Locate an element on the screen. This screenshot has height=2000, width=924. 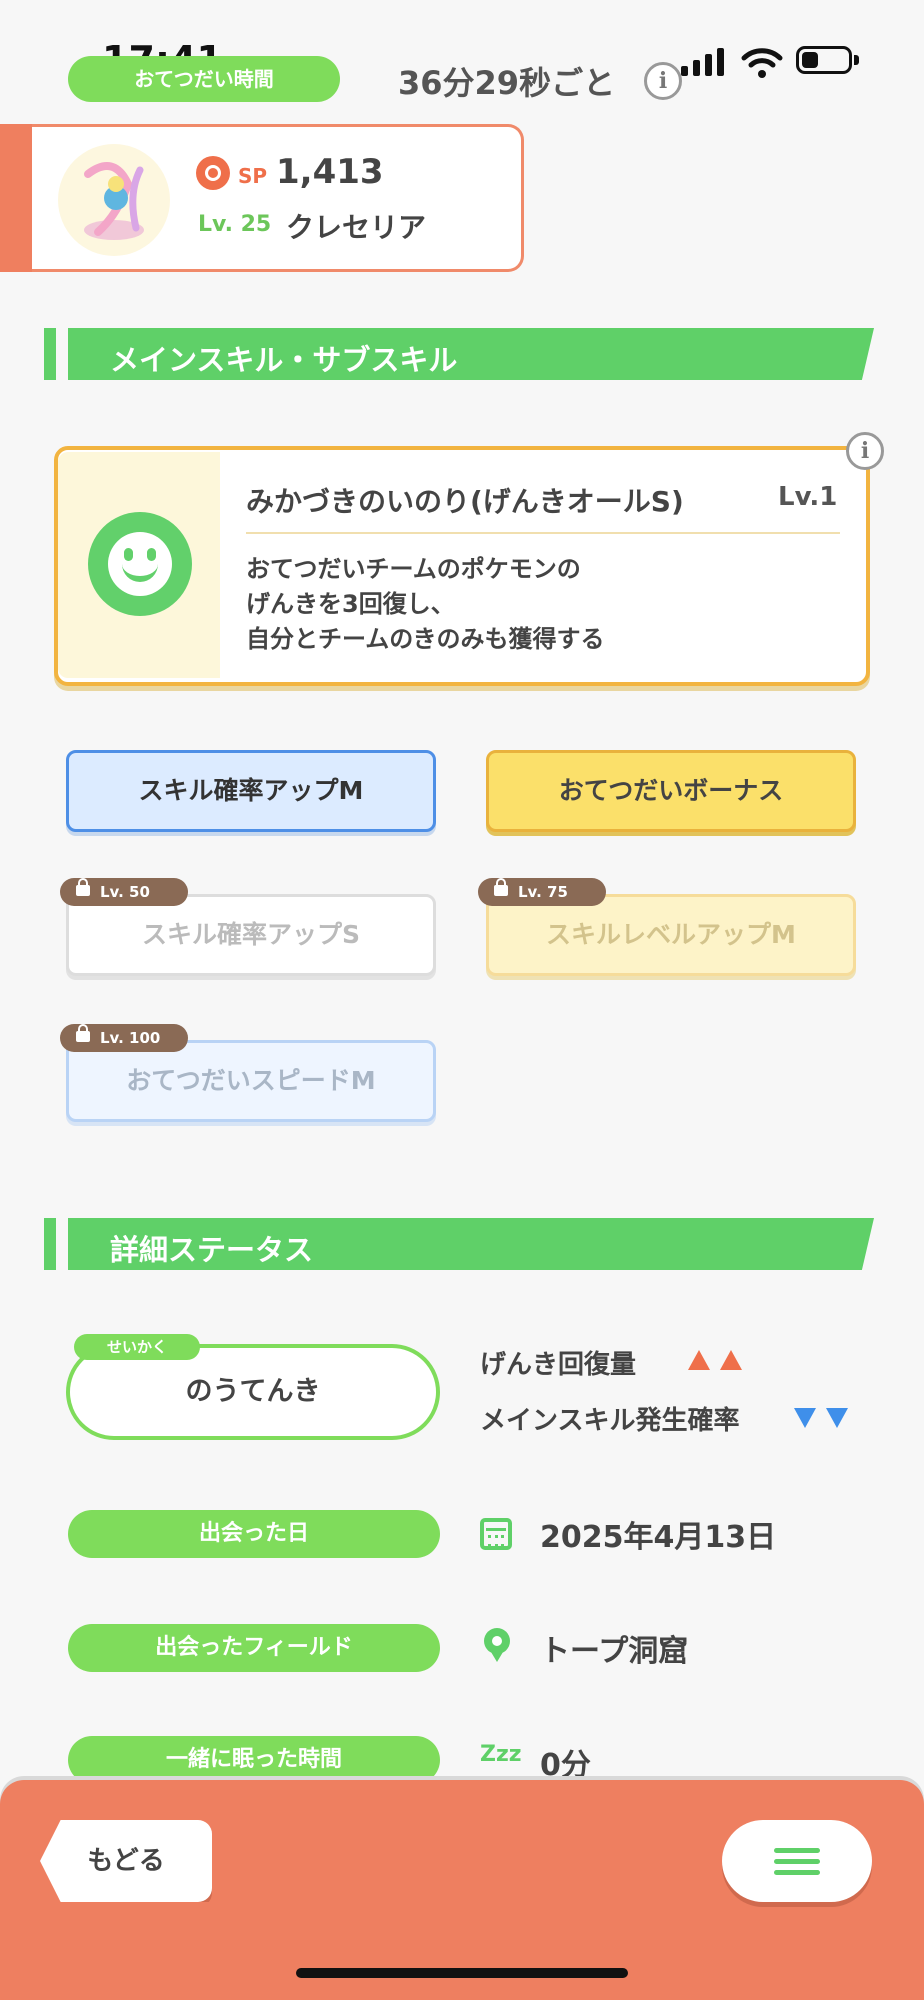
main-skill-level: Lv.1 is located at coordinates (808, 497).